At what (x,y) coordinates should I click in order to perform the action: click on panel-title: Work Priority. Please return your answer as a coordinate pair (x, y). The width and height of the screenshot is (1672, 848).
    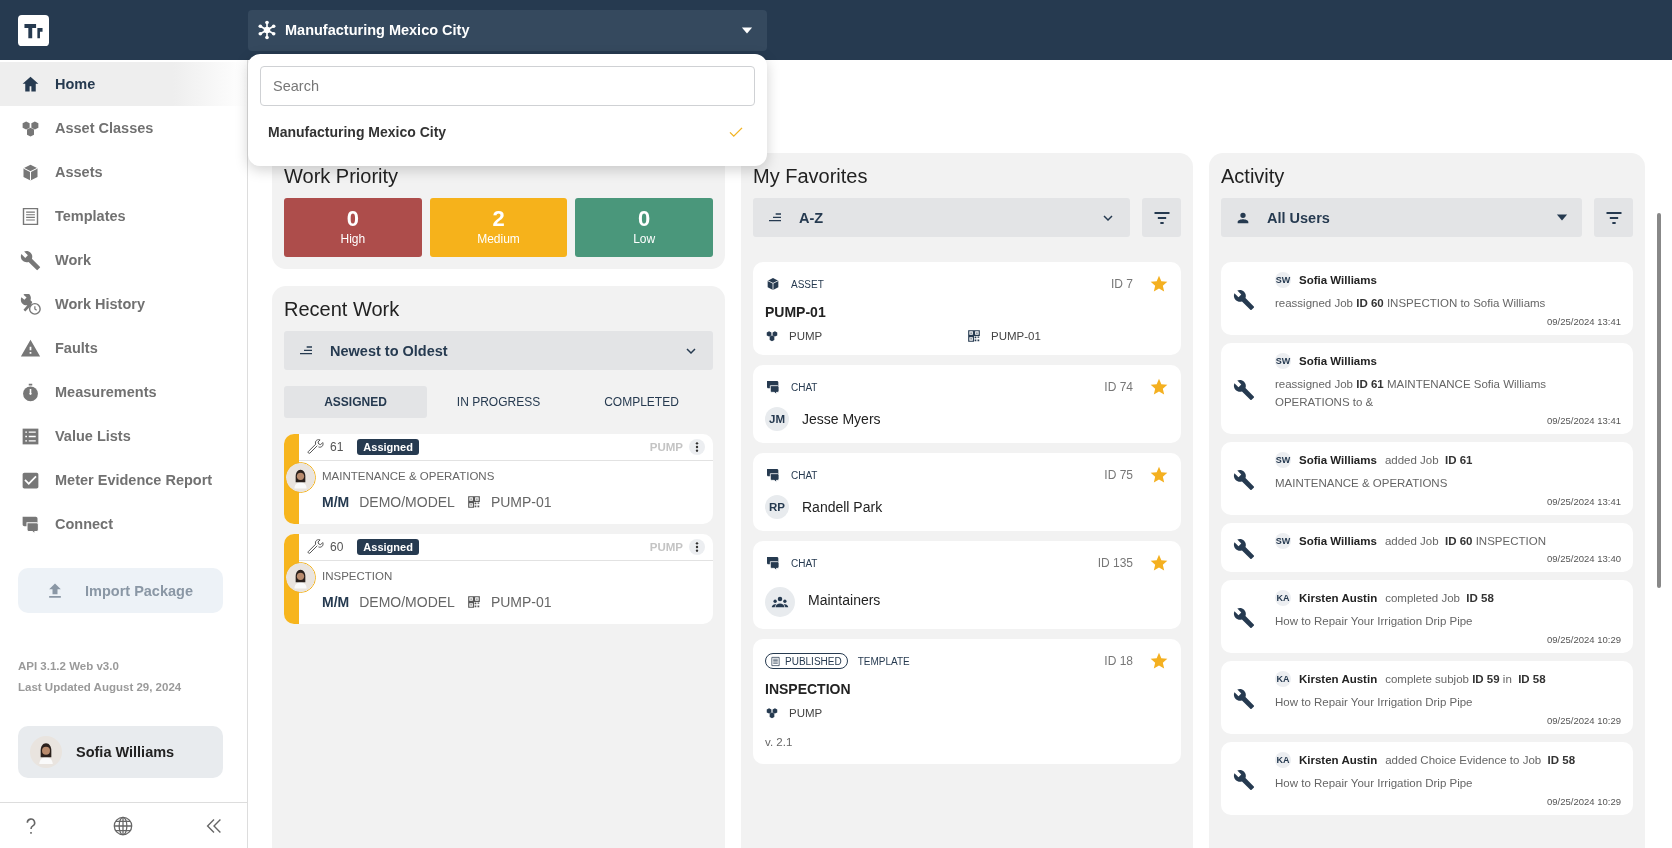
    Looking at the image, I should click on (342, 176).